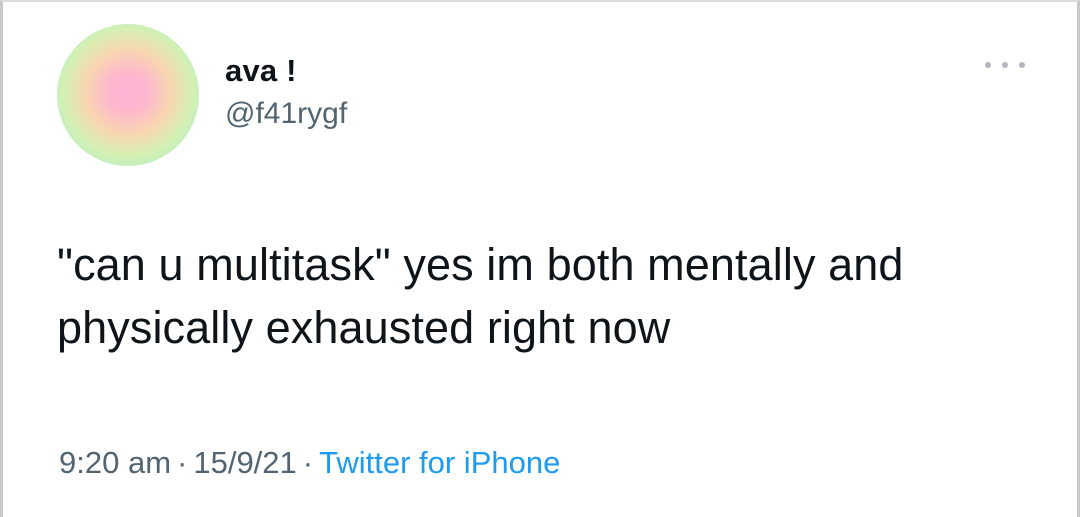  What do you see at coordinates (439, 462) in the screenshot?
I see `tweet-source-link: Twitter for iPhone` at bounding box center [439, 462].